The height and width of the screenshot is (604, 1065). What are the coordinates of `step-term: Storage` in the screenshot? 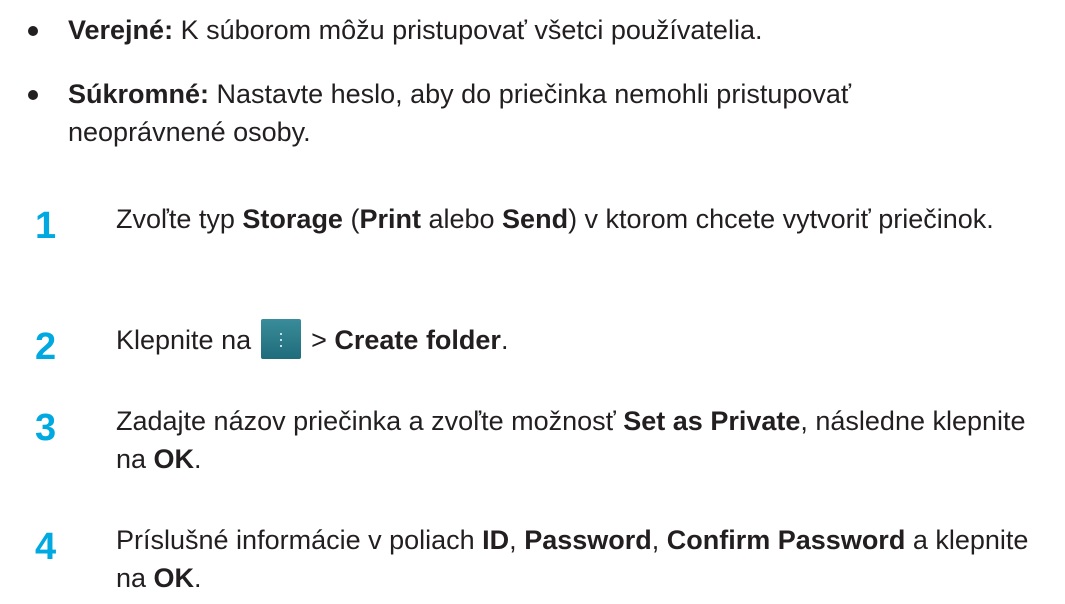 It's located at (292, 219).